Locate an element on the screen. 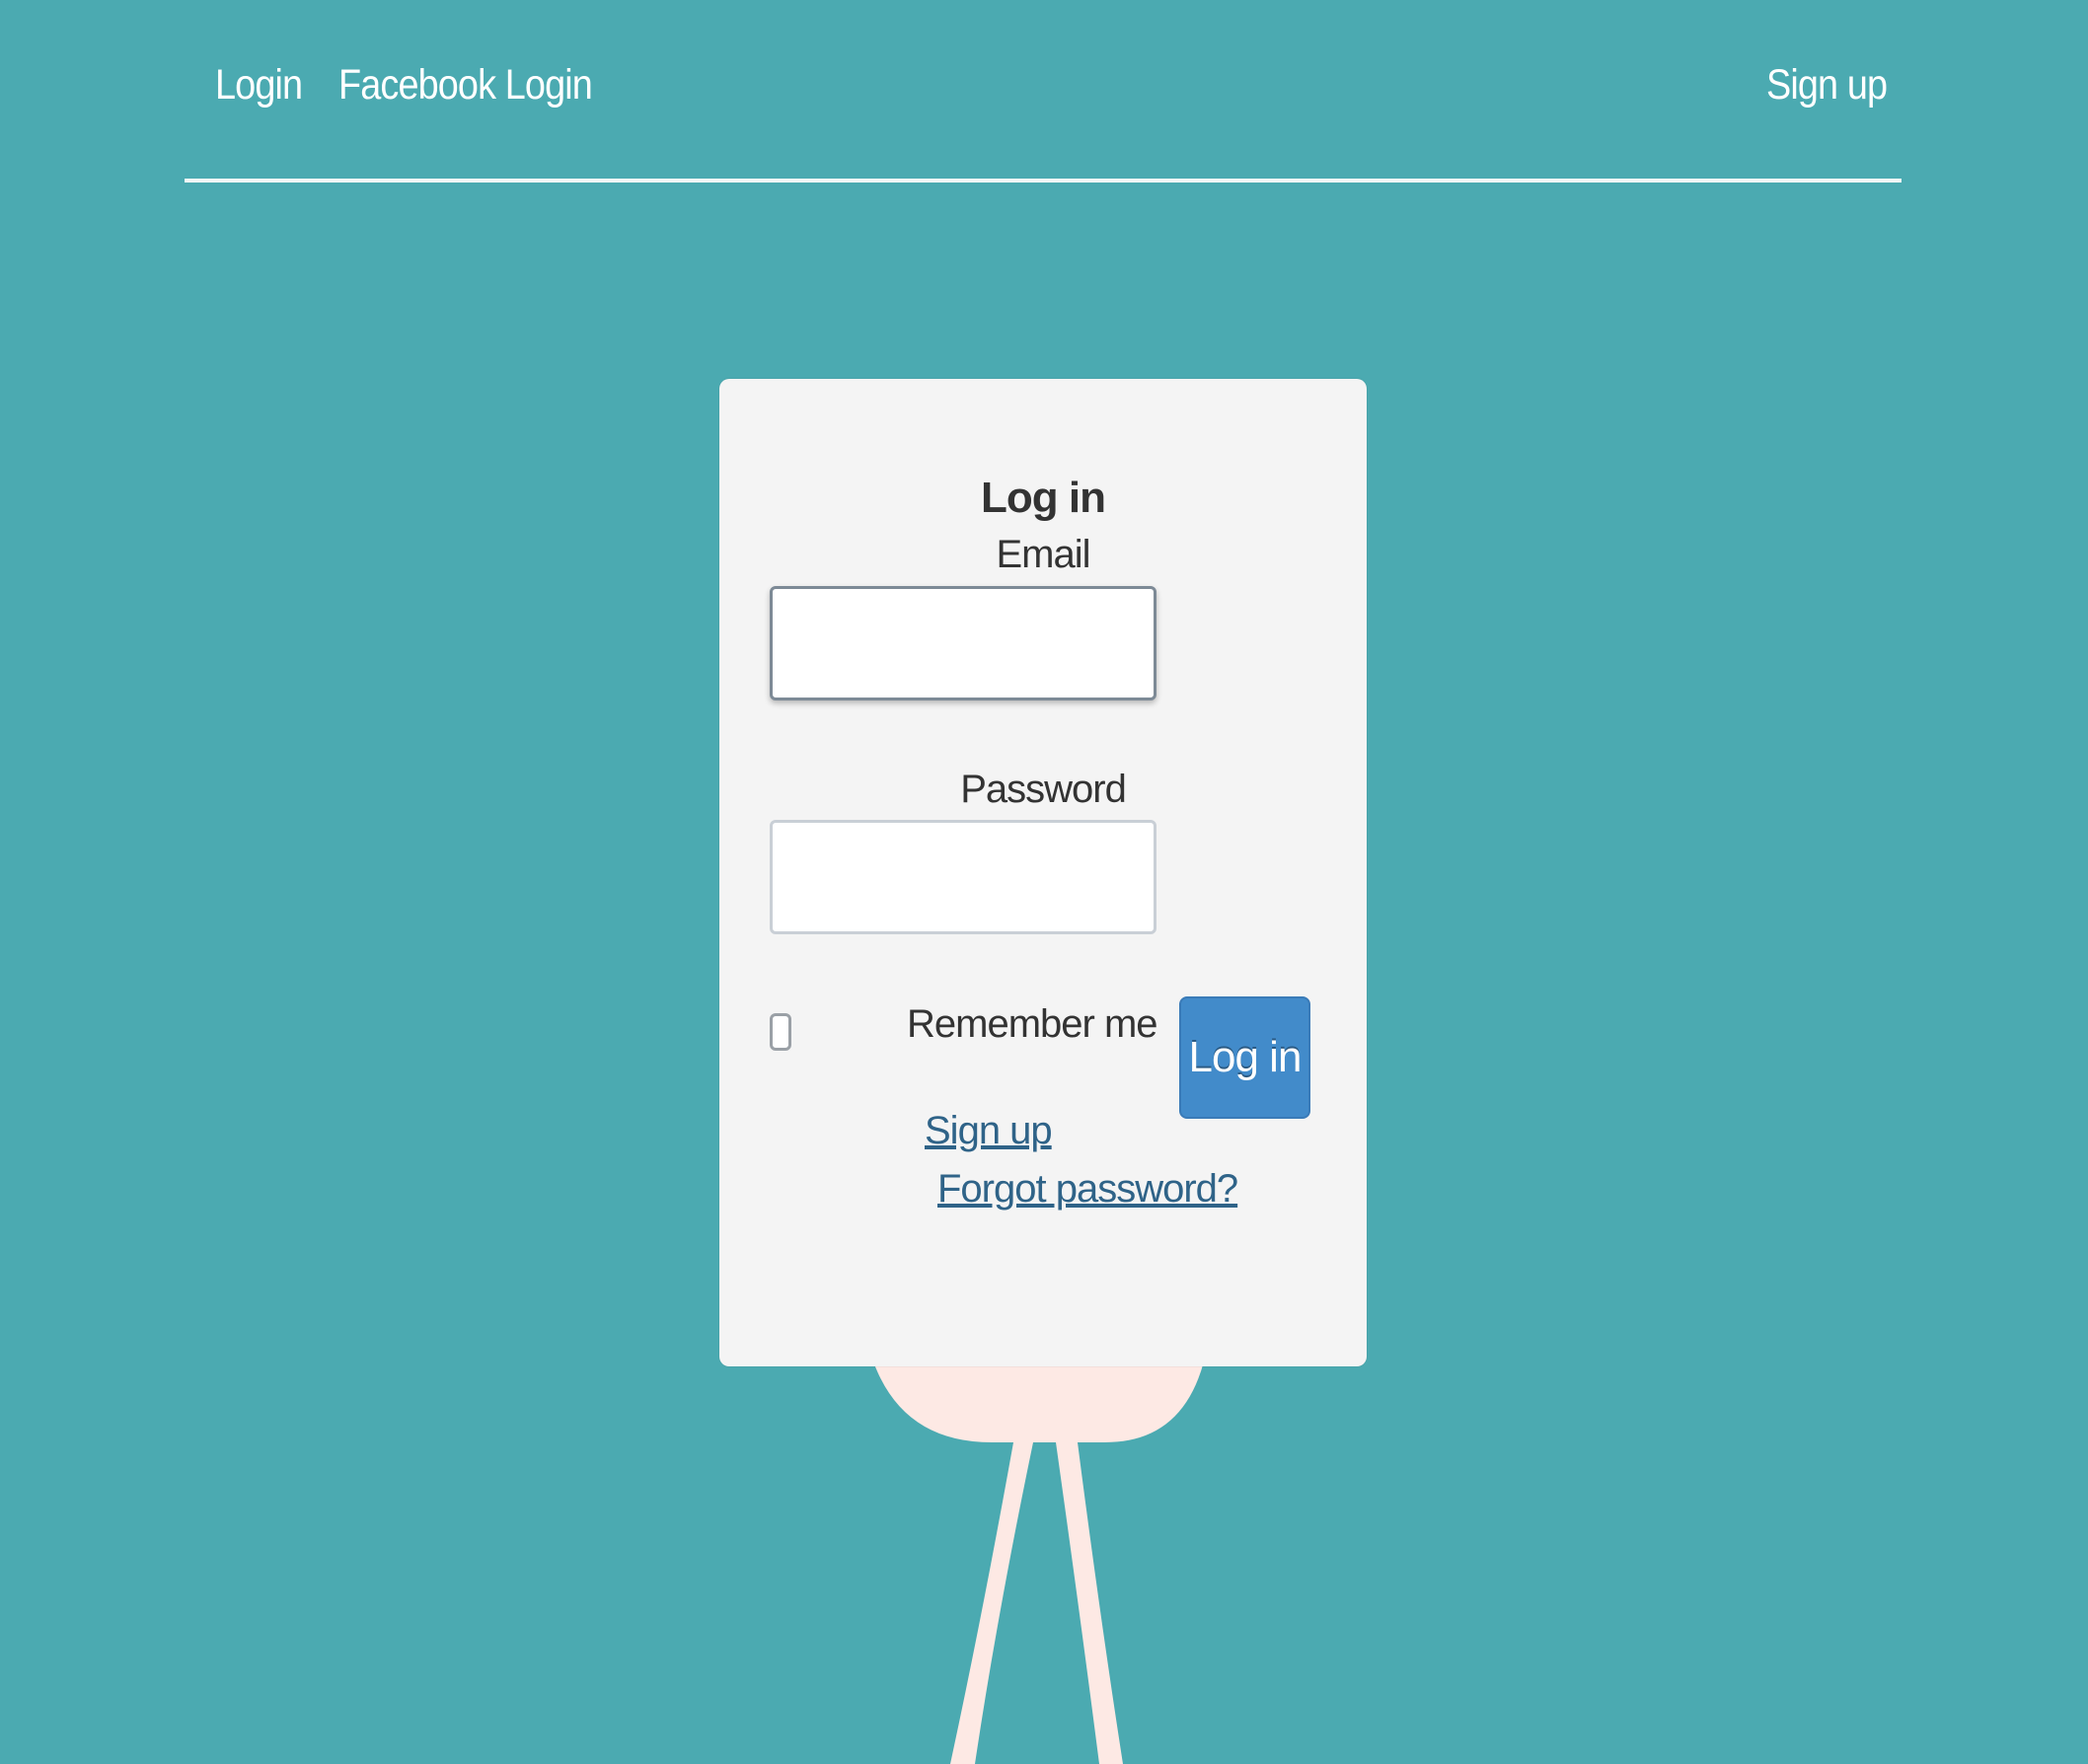 The image size is (2088, 1764). figure-left-leg is located at coordinates (991, 1603).